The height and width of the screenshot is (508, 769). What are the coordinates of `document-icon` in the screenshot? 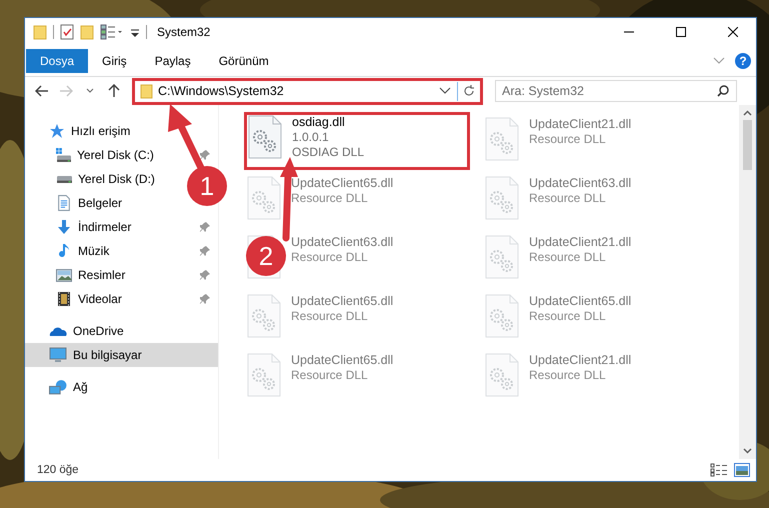 It's located at (64, 203).